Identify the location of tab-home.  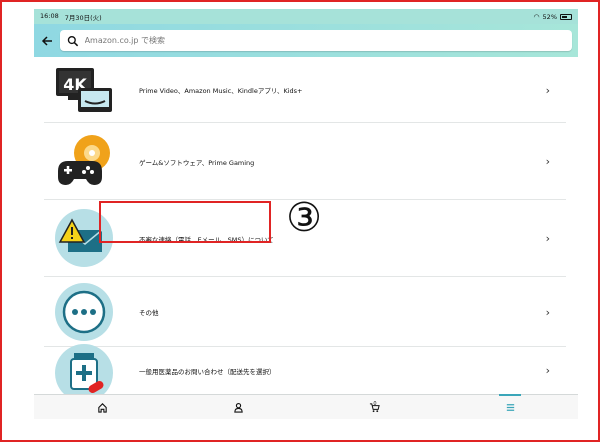
(102, 407).